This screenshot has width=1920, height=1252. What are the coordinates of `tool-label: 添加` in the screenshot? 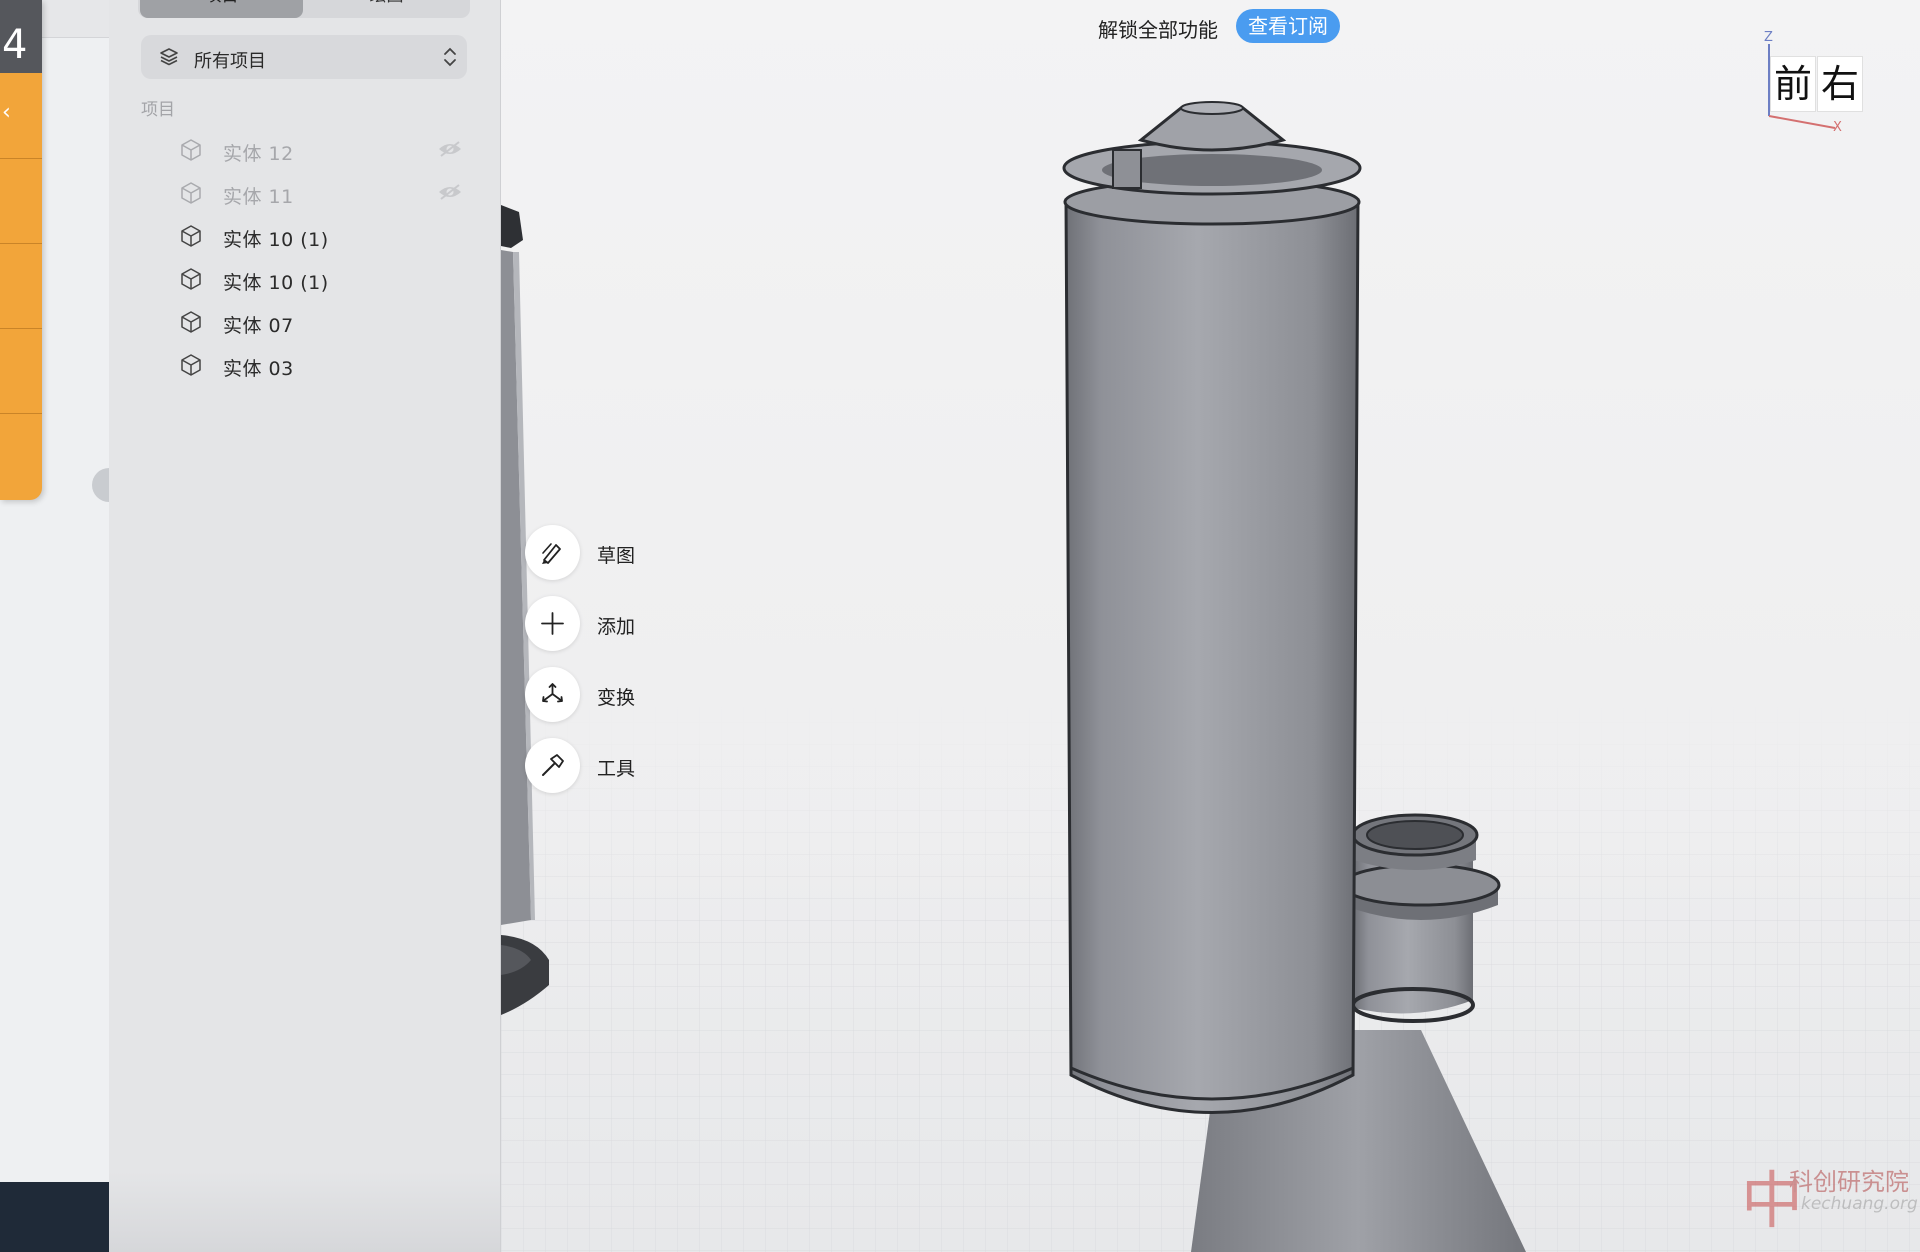 It's located at (616, 627).